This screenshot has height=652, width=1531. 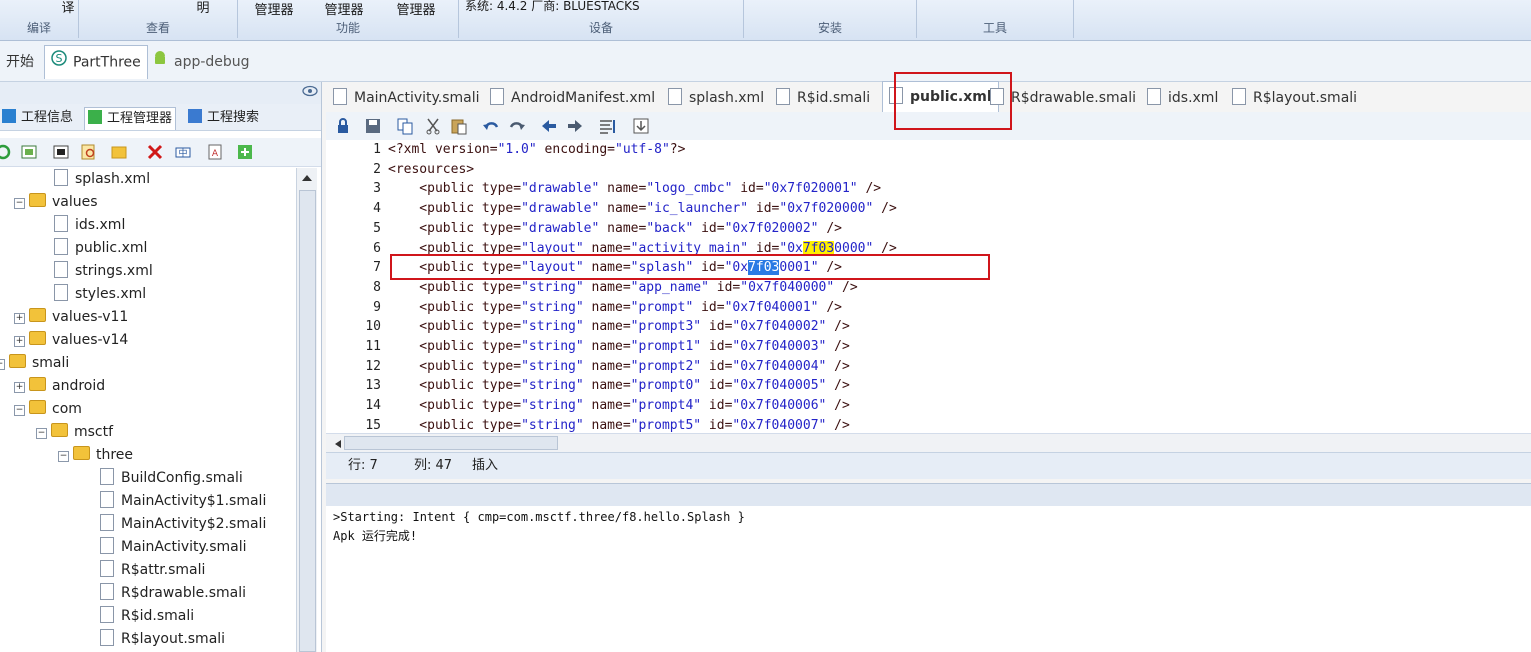 I want to click on svg-text: 中, so click(x=182, y=153).